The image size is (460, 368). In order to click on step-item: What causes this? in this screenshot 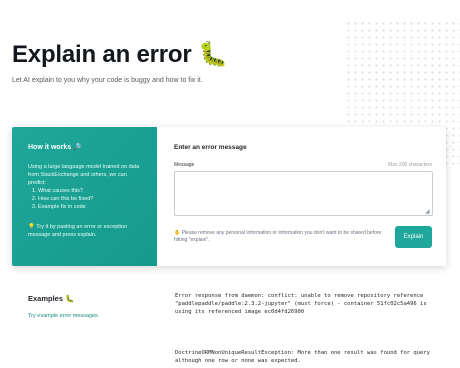, I will do `click(65, 191)`.